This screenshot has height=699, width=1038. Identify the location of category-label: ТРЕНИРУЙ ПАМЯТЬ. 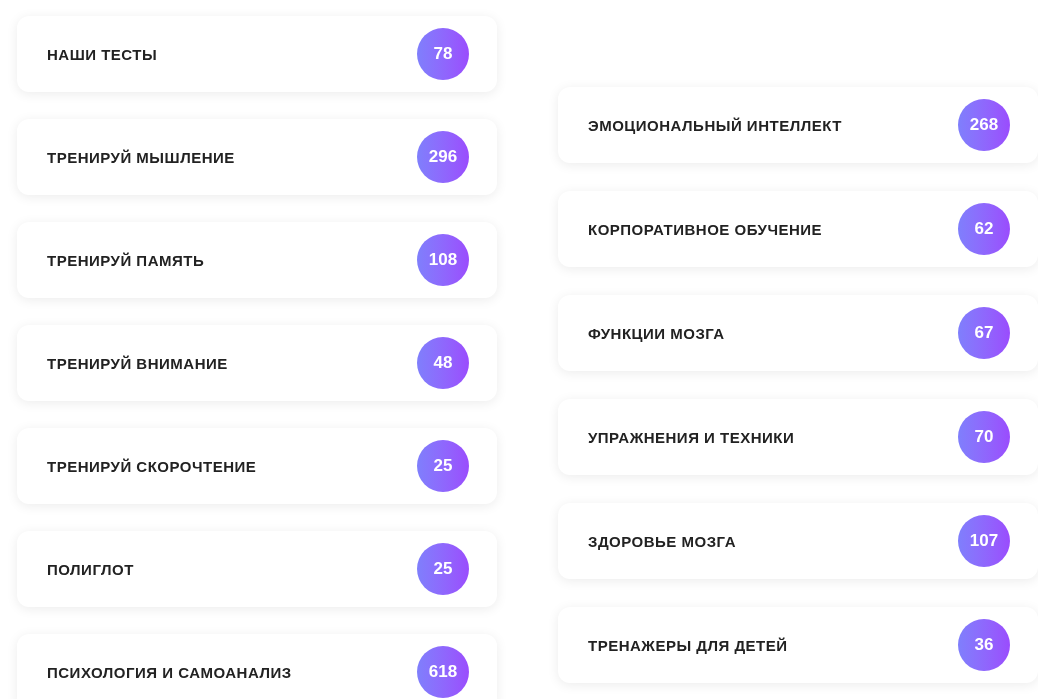
(126, 260).